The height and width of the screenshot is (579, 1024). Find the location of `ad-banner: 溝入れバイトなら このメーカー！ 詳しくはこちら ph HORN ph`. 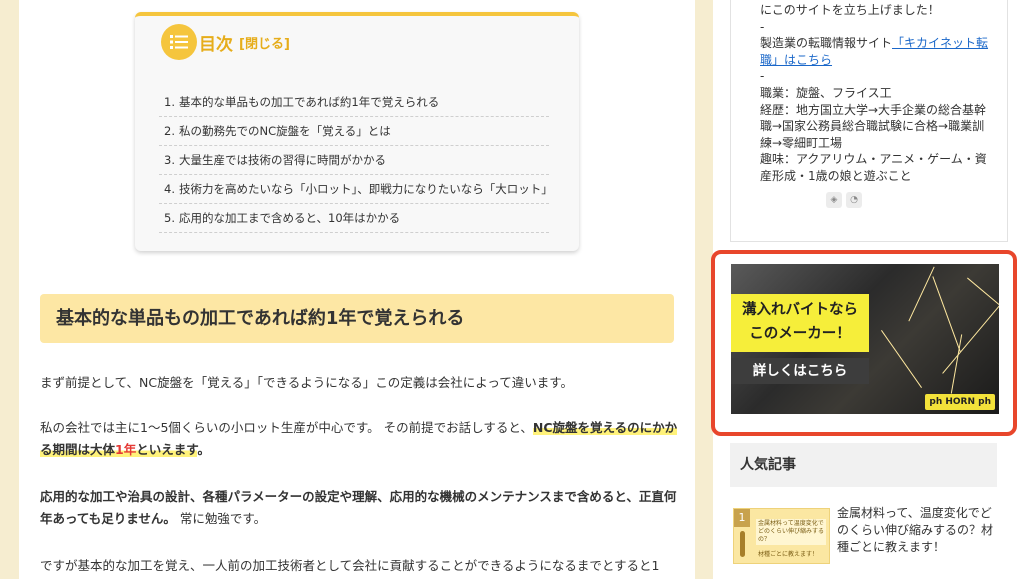

ad-banner: 溝入れバイトなら このメーカー！ 詳しくはこちら ph HORN ph is located at coordinates (864, 343).